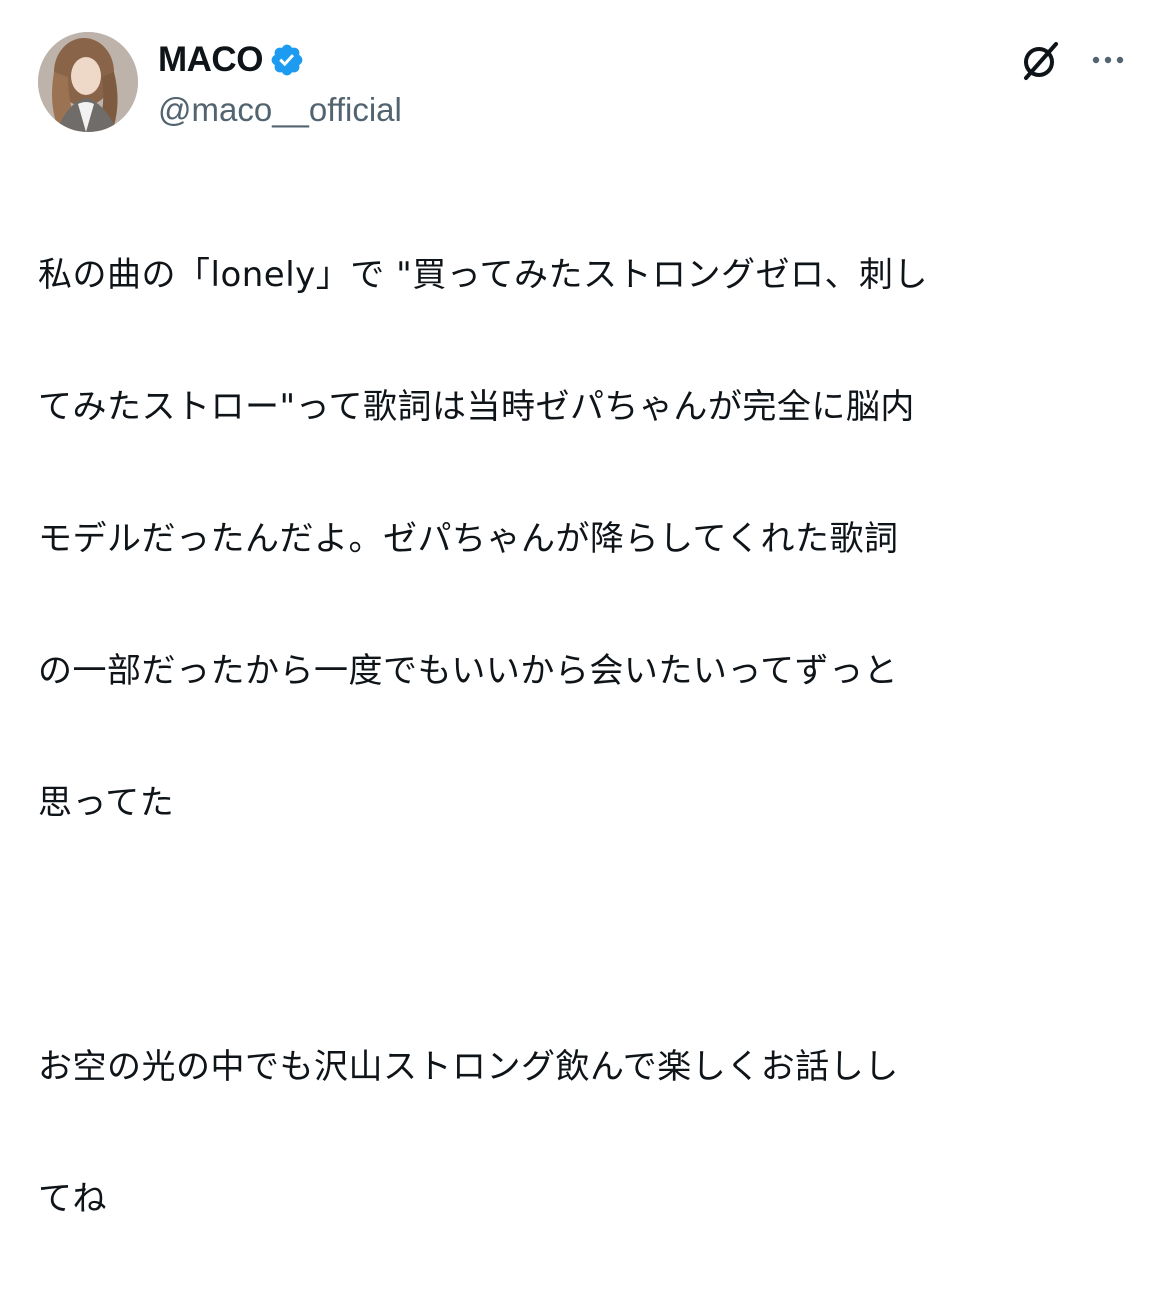 The image size is (1154, 1298). What do you see at coordinates (1041, 61) in the screenshot?
I see `grok-icon` at bounding box center [1041, 61].